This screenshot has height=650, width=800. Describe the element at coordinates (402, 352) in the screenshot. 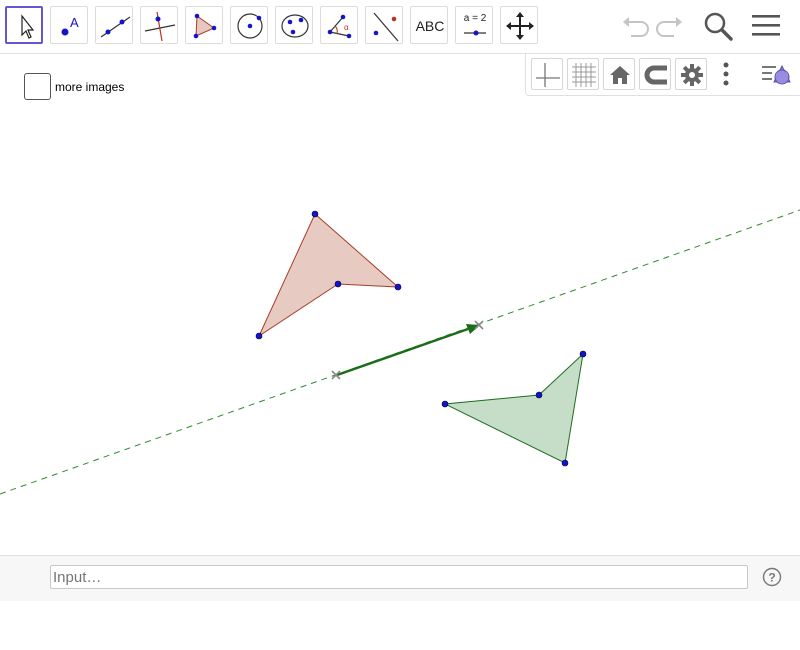

I see `translation-vector` at that location.